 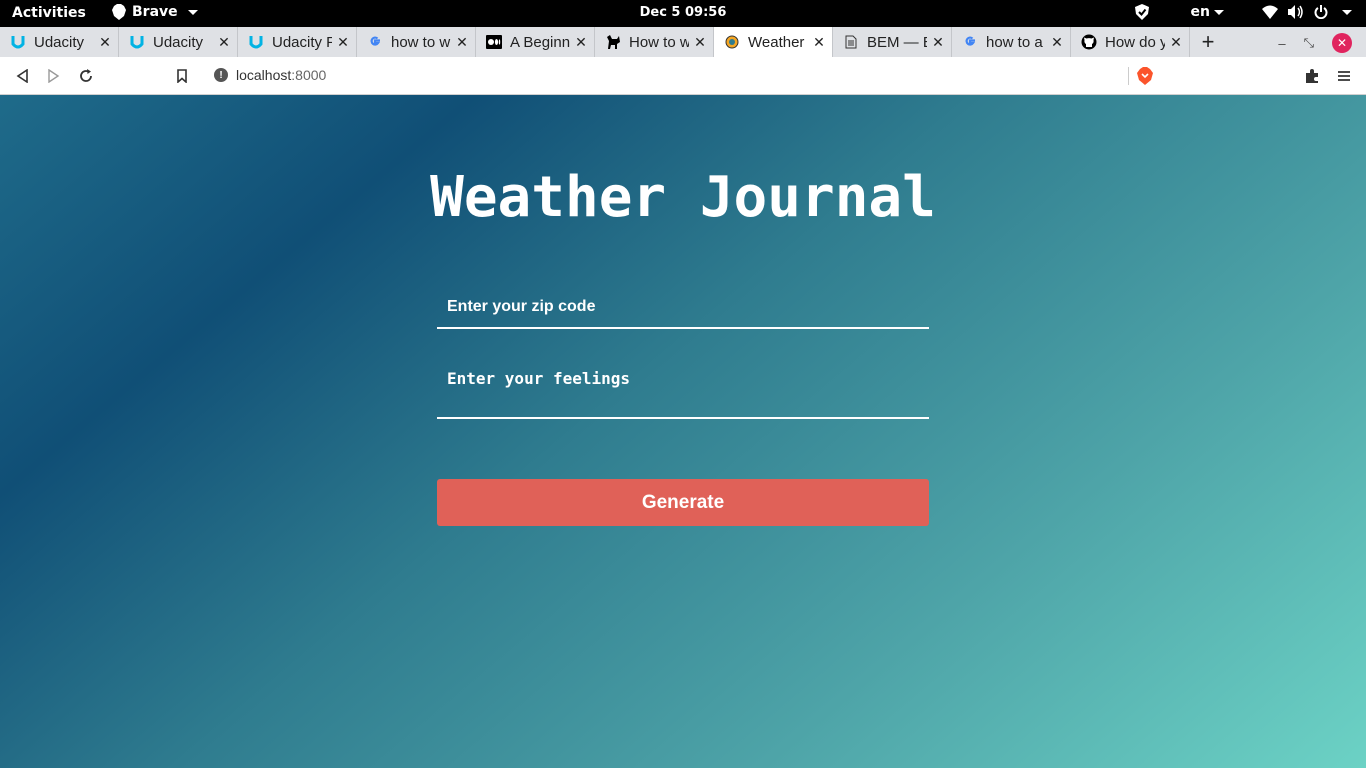 What do you see at coordinates (86, 76) in the screenshot?
I see `reload-icon` at bounding box center [86, 76].